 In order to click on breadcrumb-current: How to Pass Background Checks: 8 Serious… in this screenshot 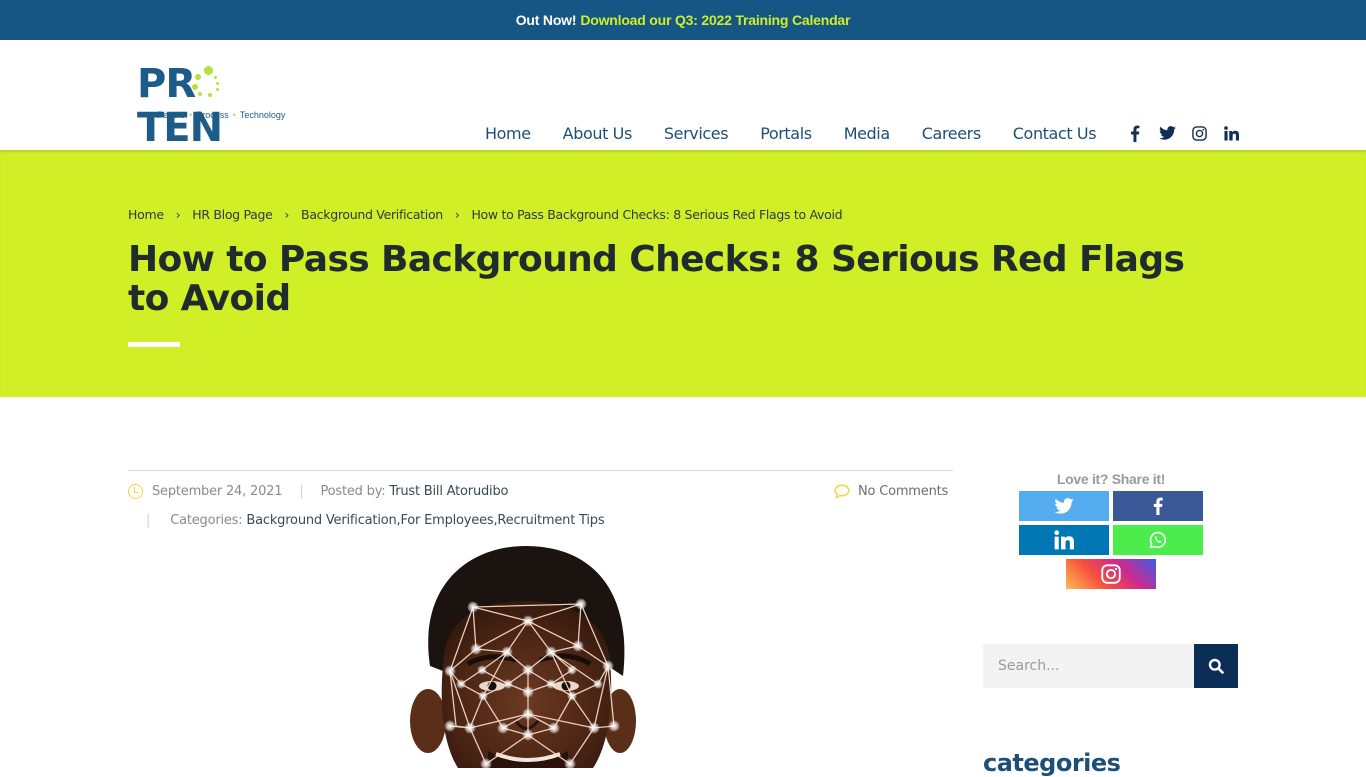, I will do `click(657, 214)`.